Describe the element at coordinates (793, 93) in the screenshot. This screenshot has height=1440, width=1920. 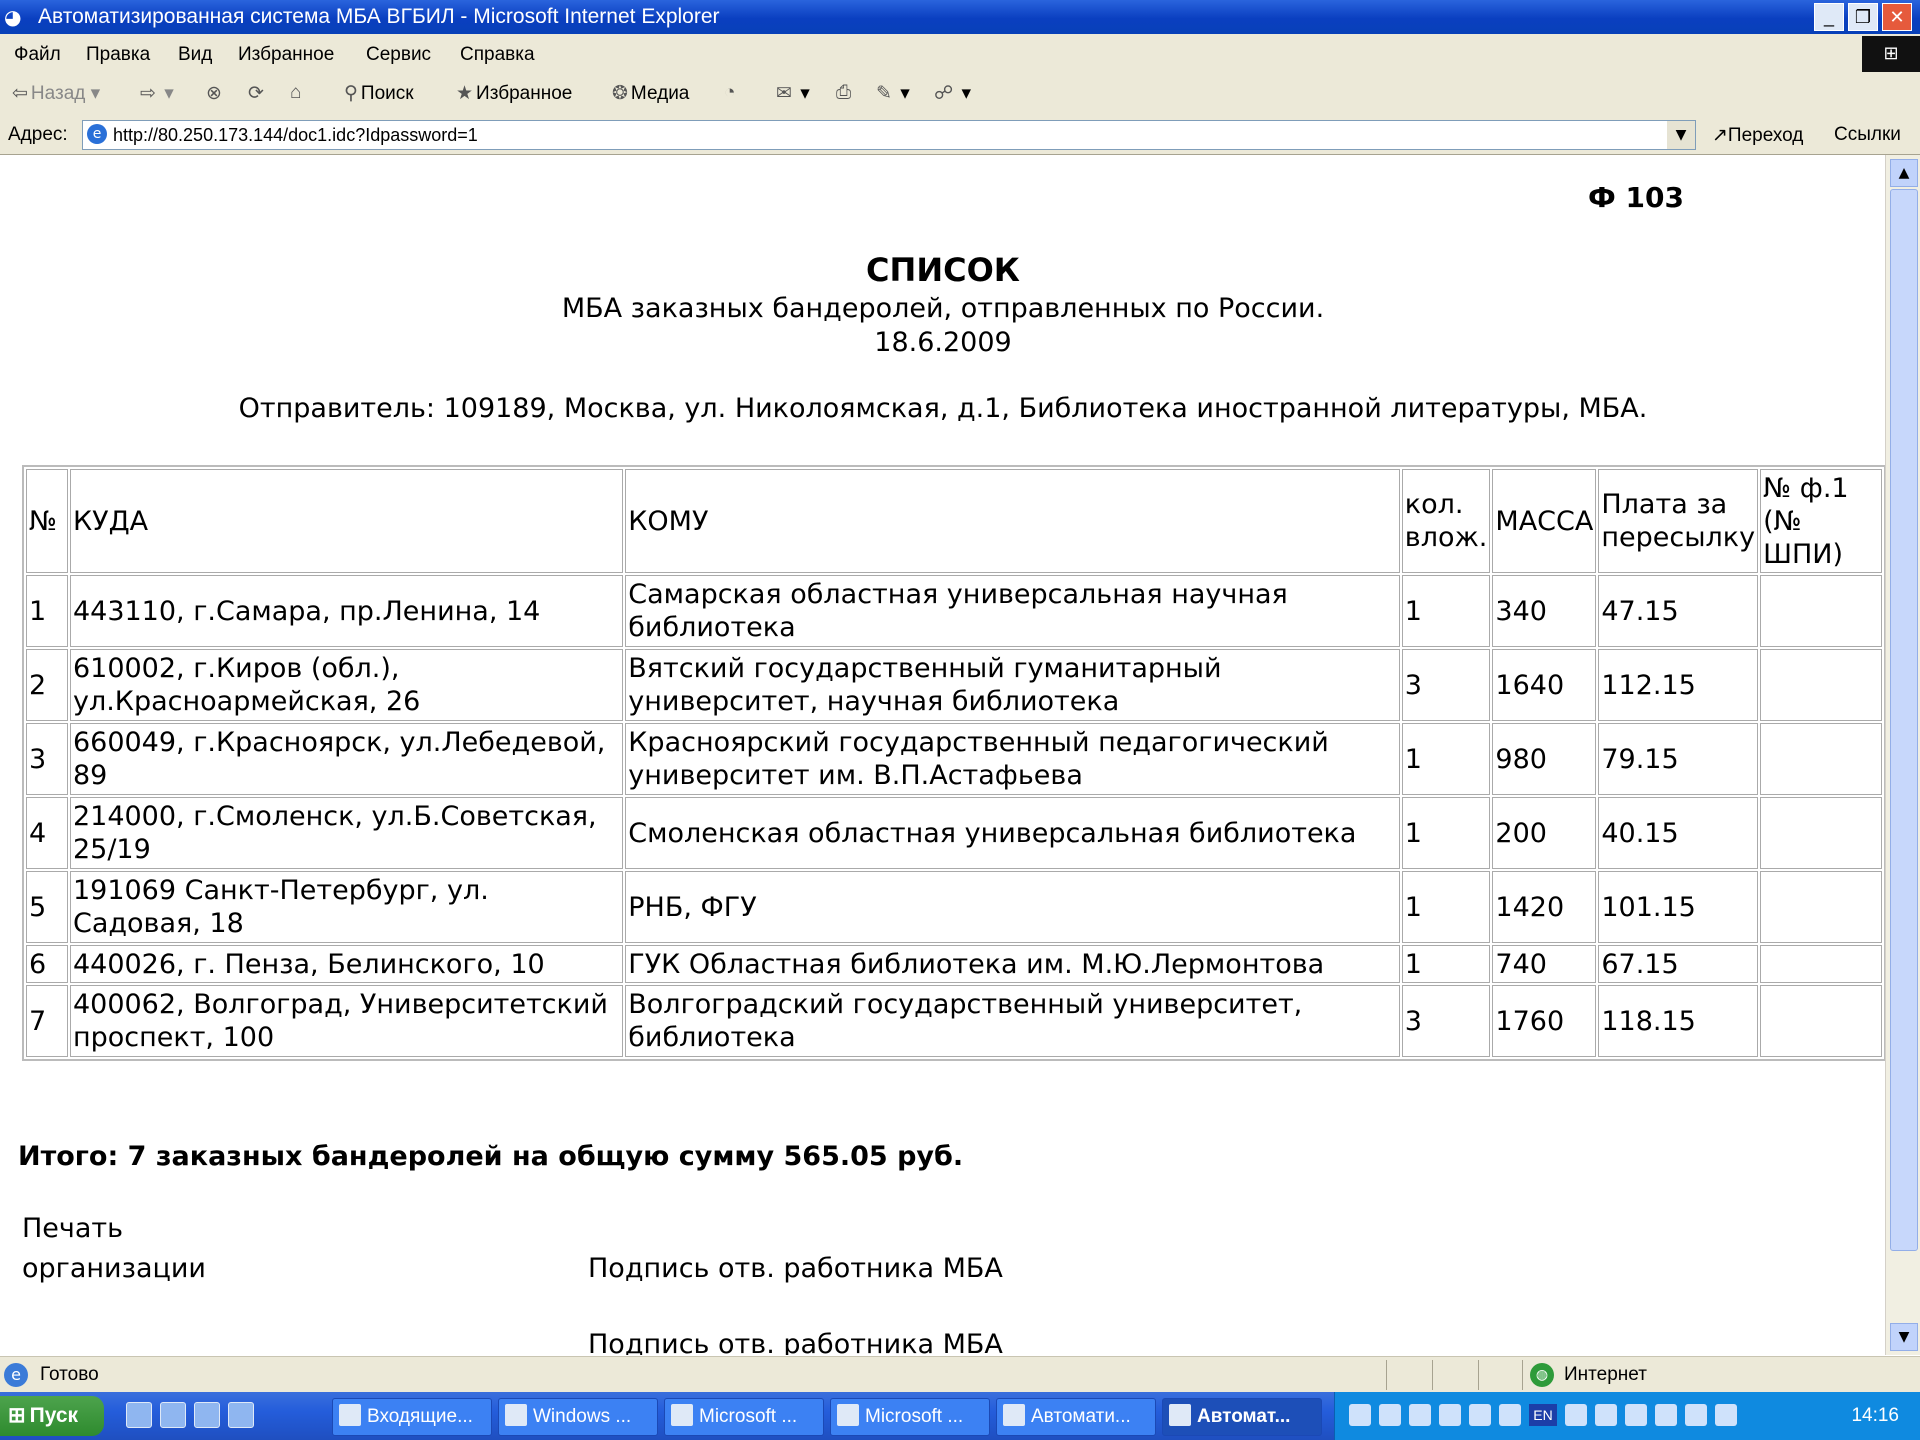
I see `mail-button: ✉ ▾` at that location.